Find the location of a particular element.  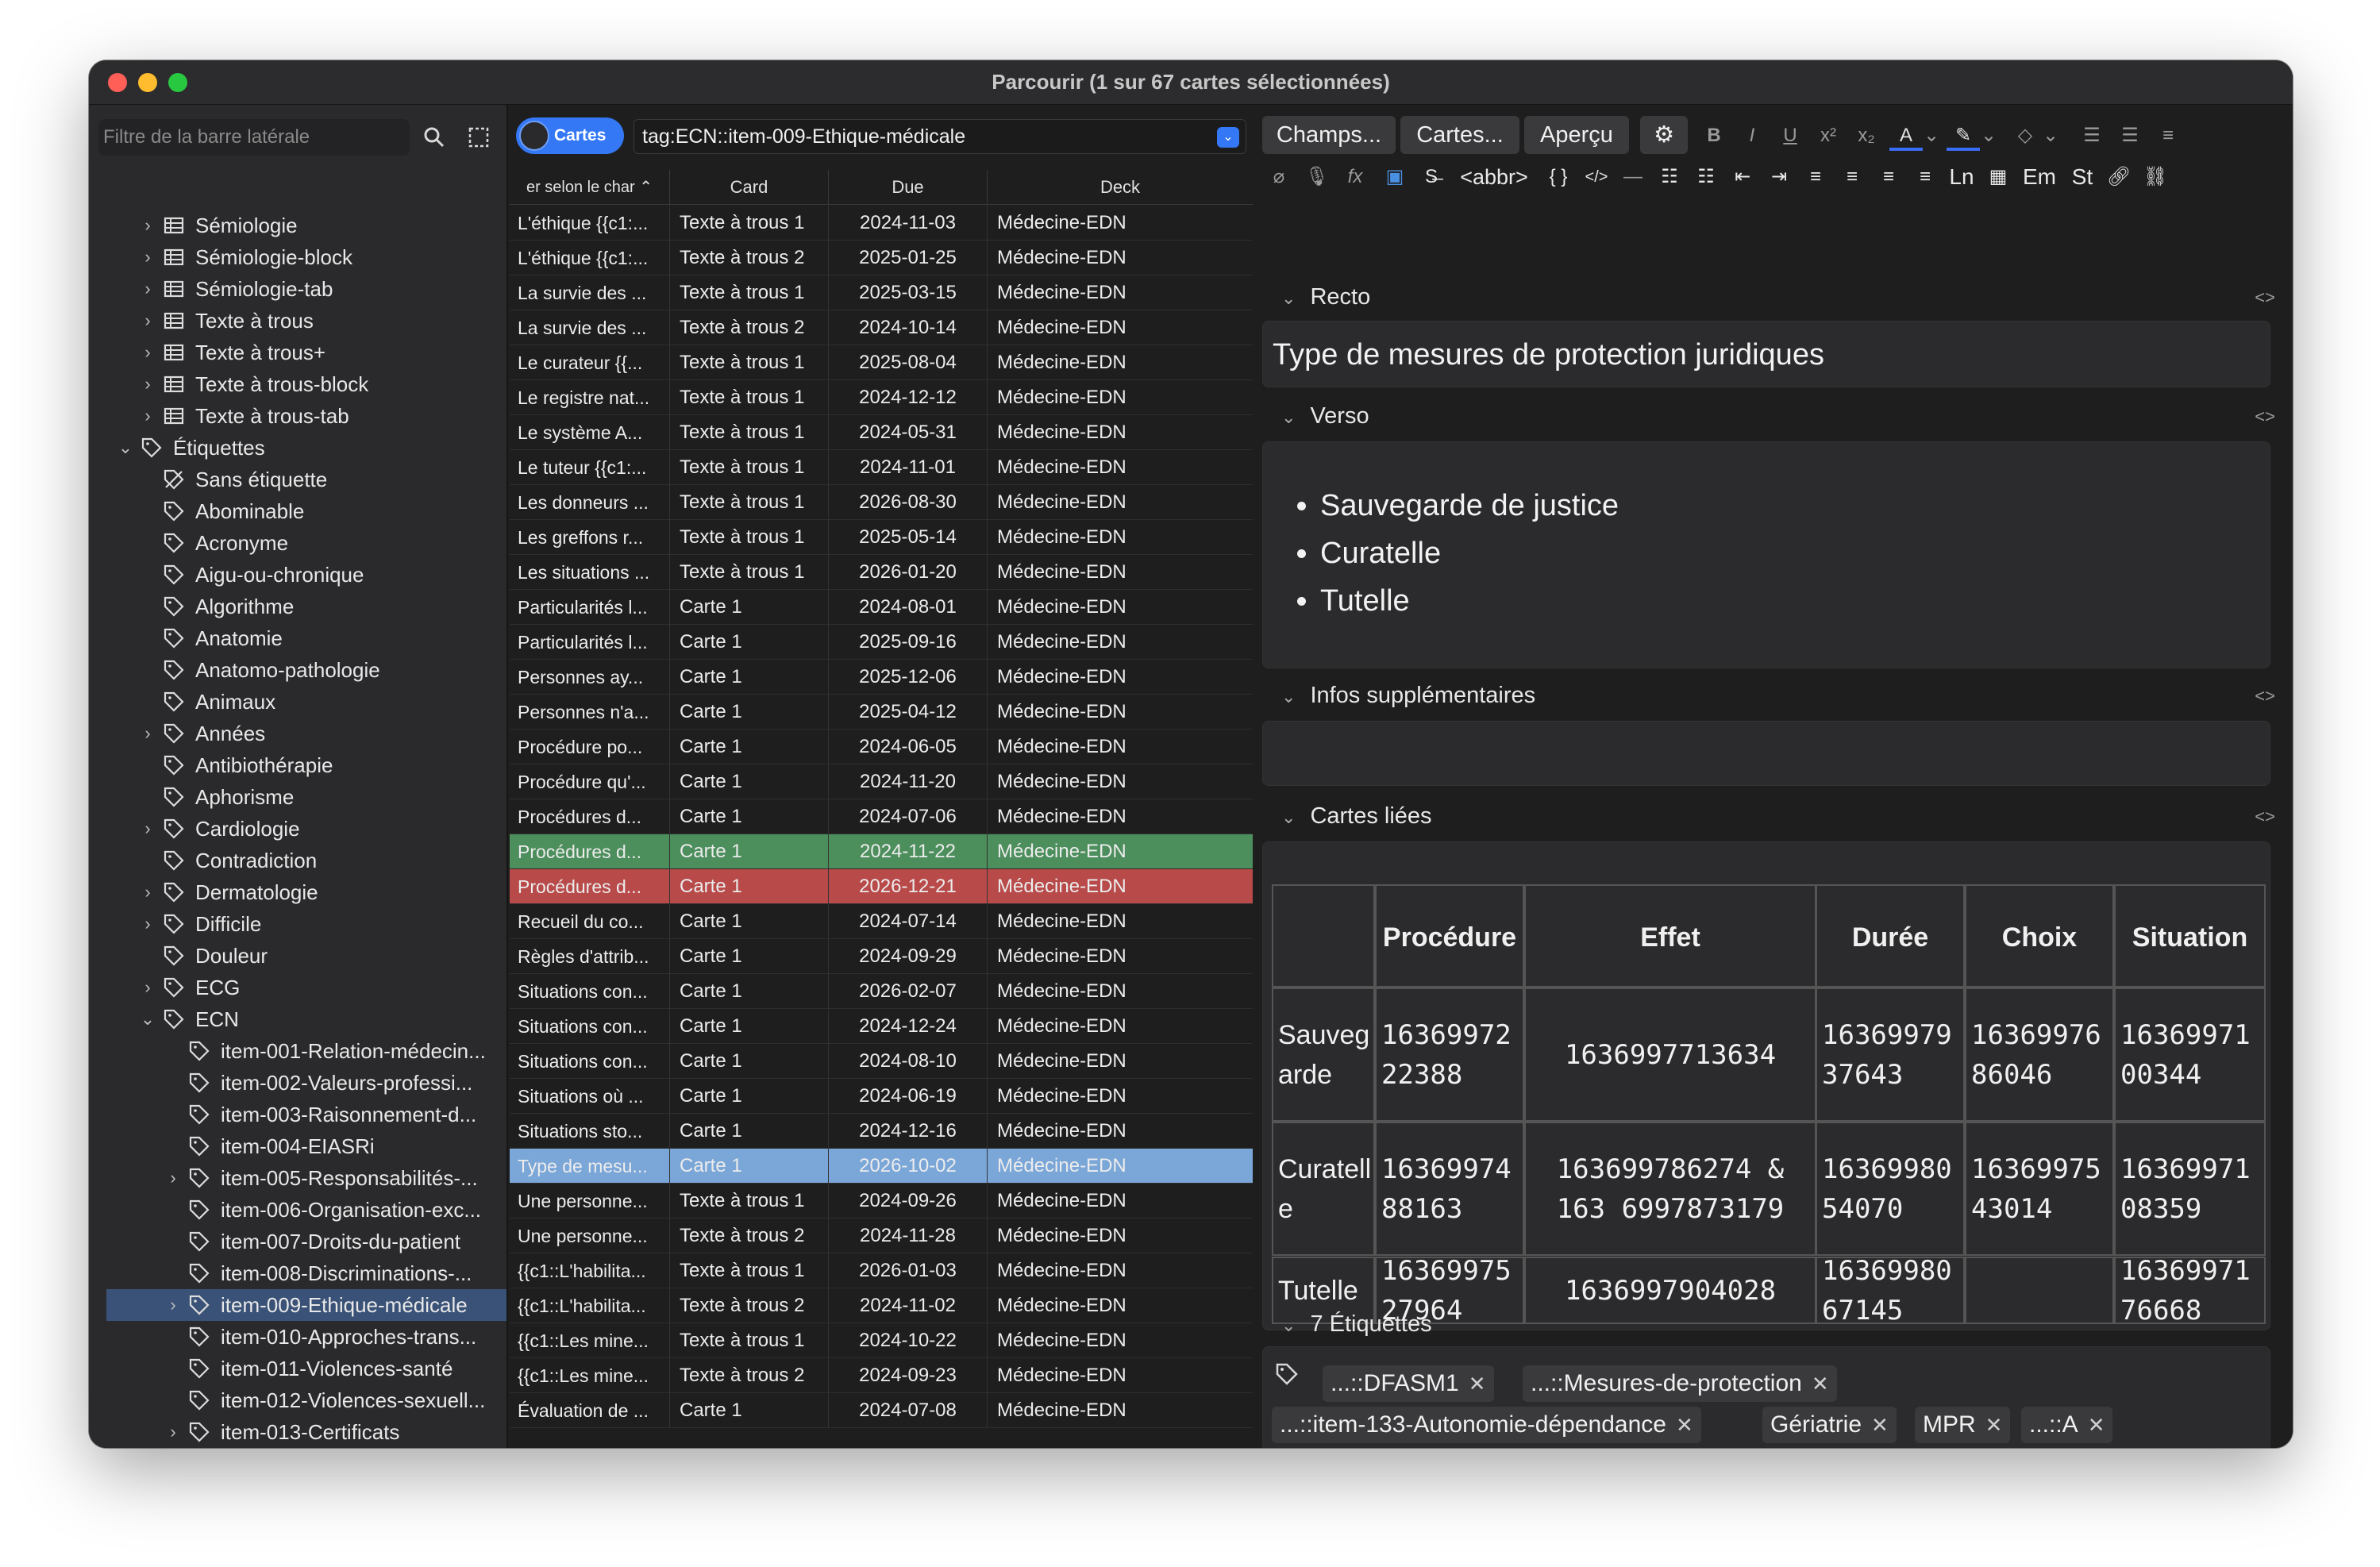

highlight-icon: ✎ is located at coordinates (1963, 135).